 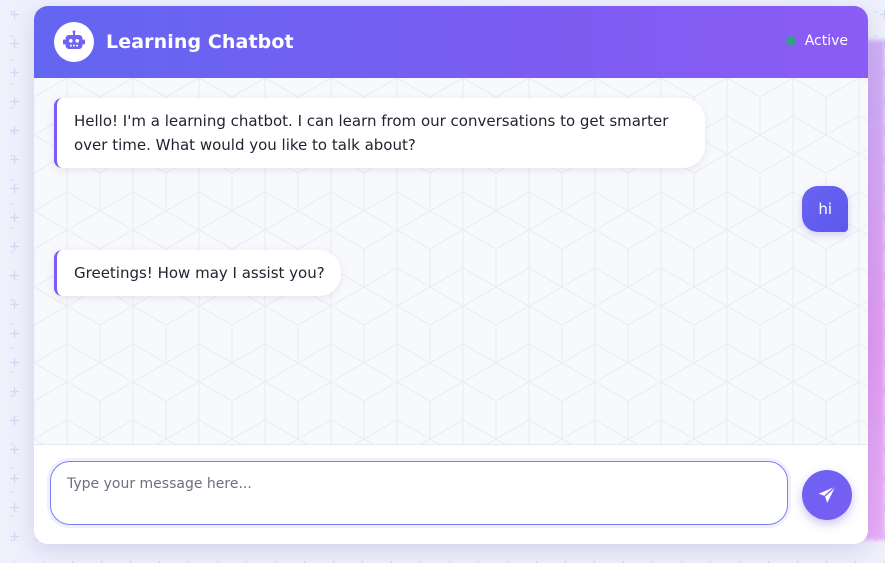 I want to click on status-dot-icon, so click(x=790, y=41).